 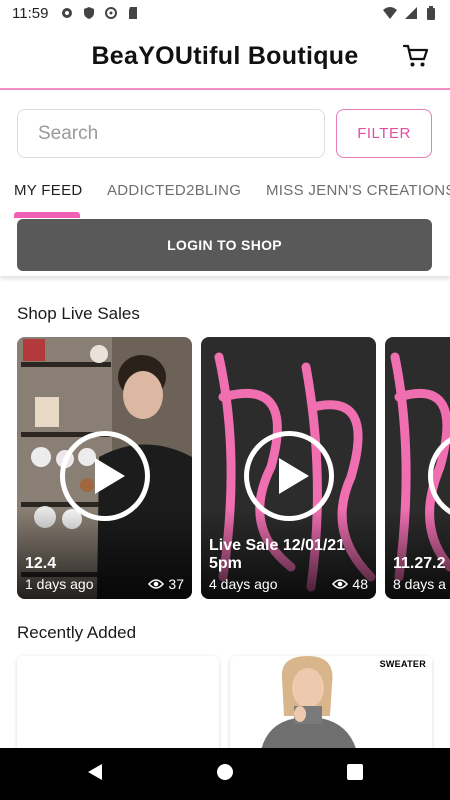 I want to click on login-to-shop-button: LOGIN TO SHOP, so click(x=224, y=245).